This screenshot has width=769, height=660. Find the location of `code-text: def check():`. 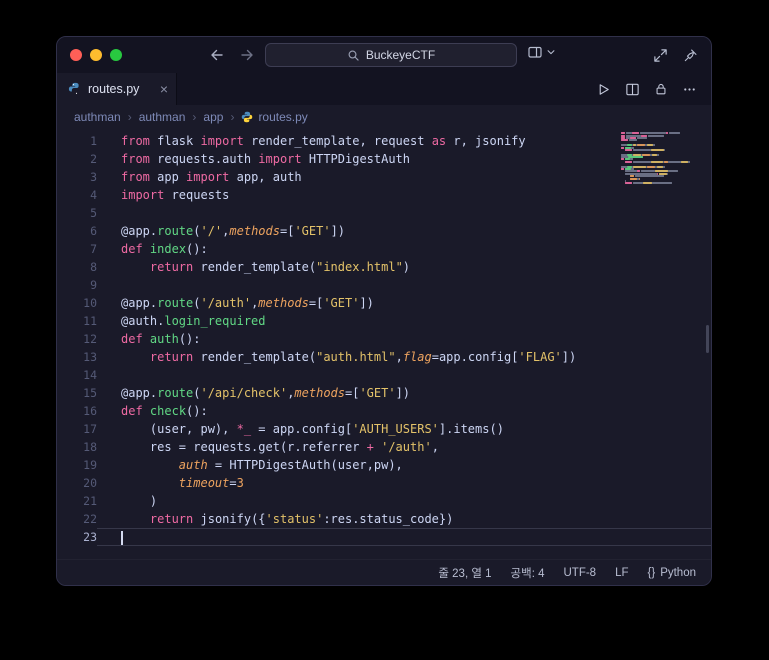

code-text: def check(): is located at coordinates (164, 411).